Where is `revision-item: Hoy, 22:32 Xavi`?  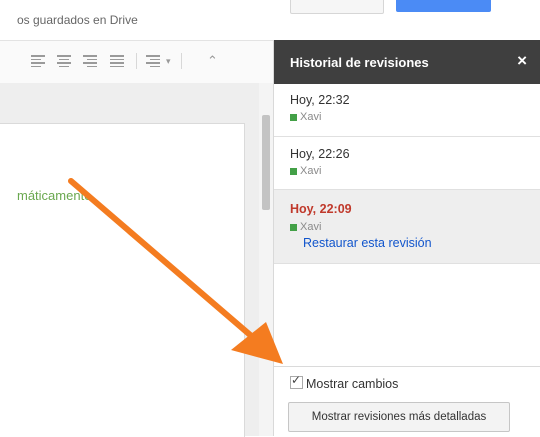
revision-item: Hoy, 22:32 Xavi is located at coordinates (407, 110).